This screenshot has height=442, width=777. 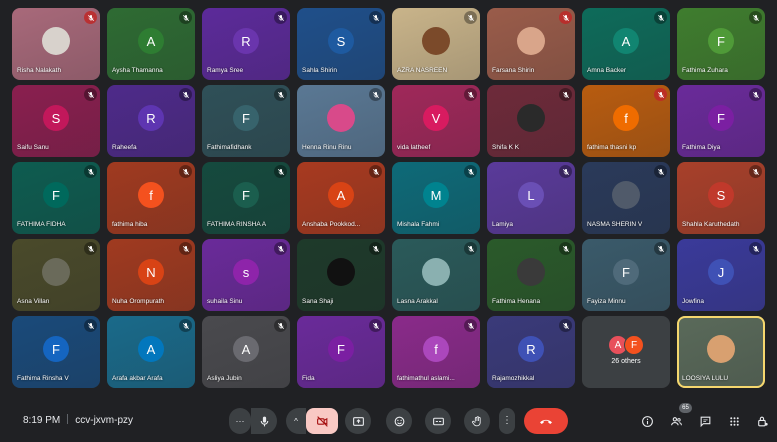 I want to click on others-tile: A F 26 others, so click(x=626, y=352).